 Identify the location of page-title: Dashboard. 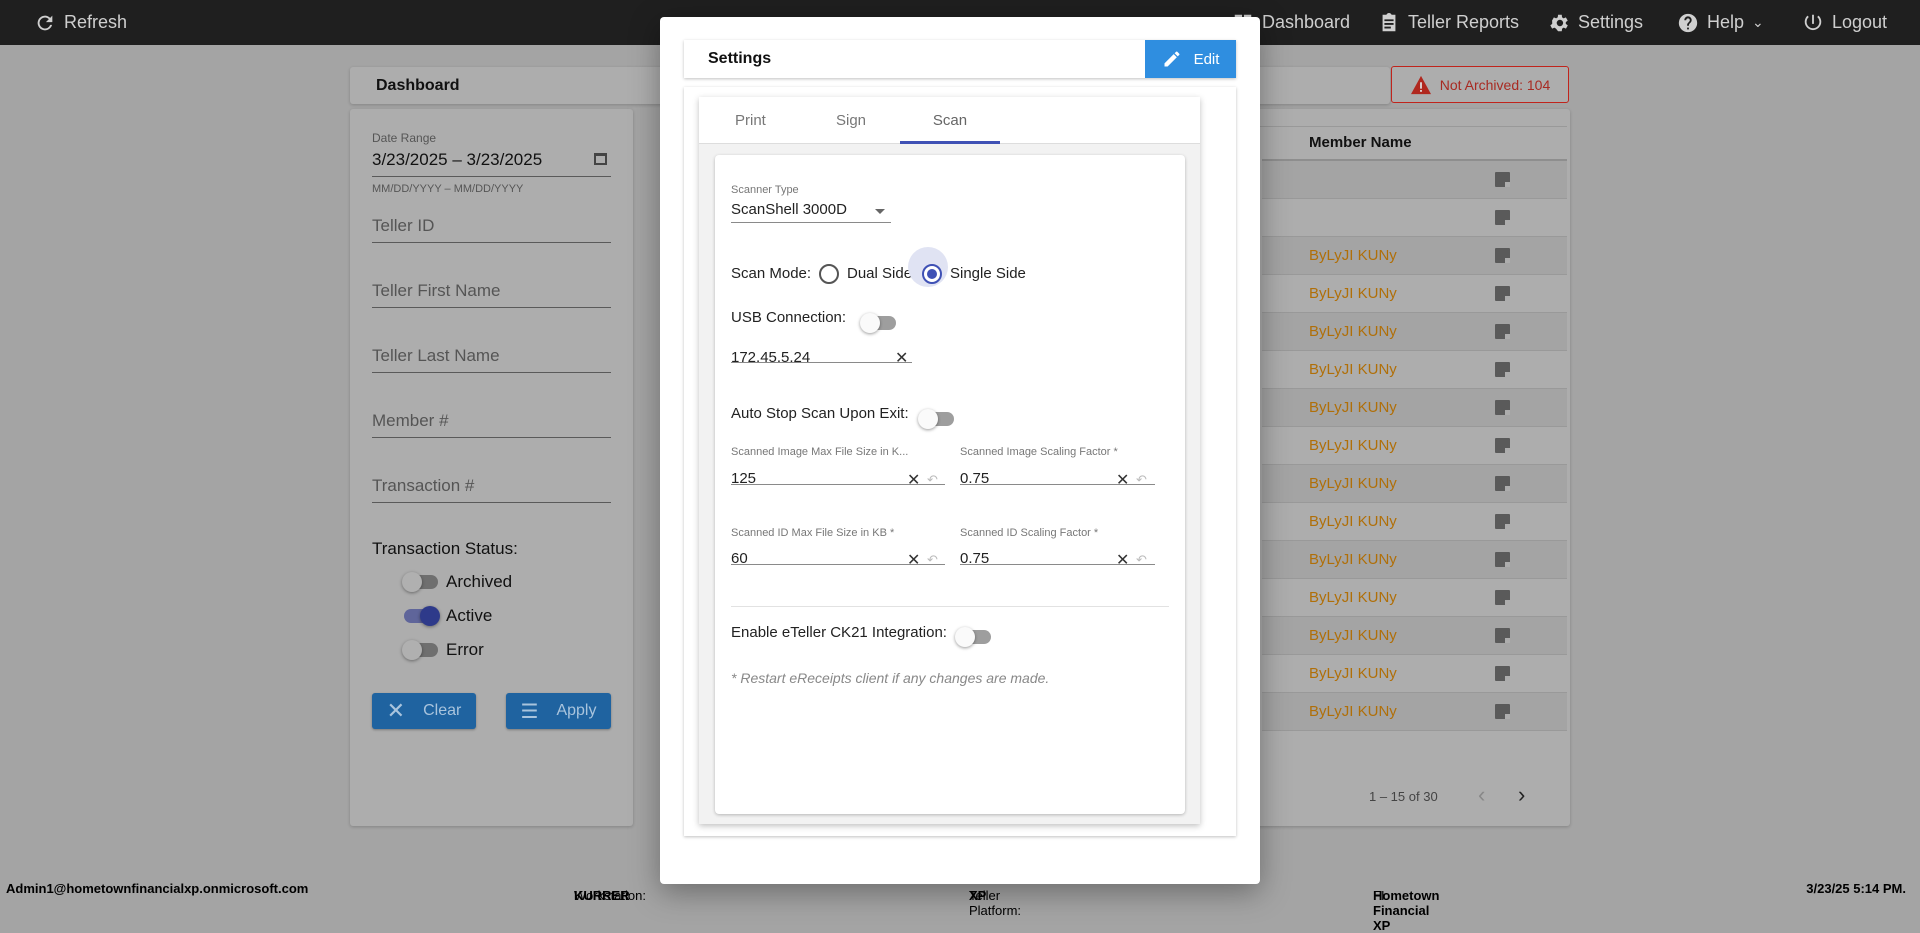
(418, 85).